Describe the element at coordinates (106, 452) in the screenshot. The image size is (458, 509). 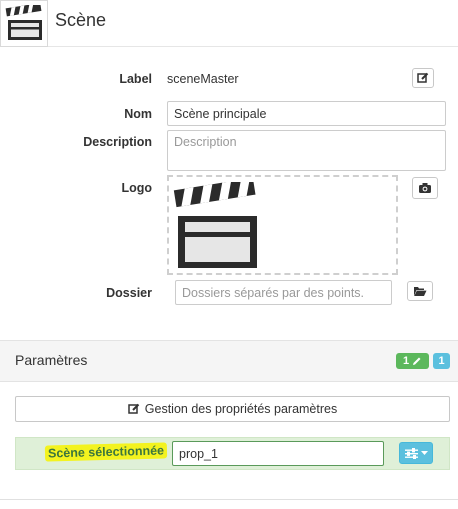
I see `selected-scene-label: Scène sélectionnée` at that location.